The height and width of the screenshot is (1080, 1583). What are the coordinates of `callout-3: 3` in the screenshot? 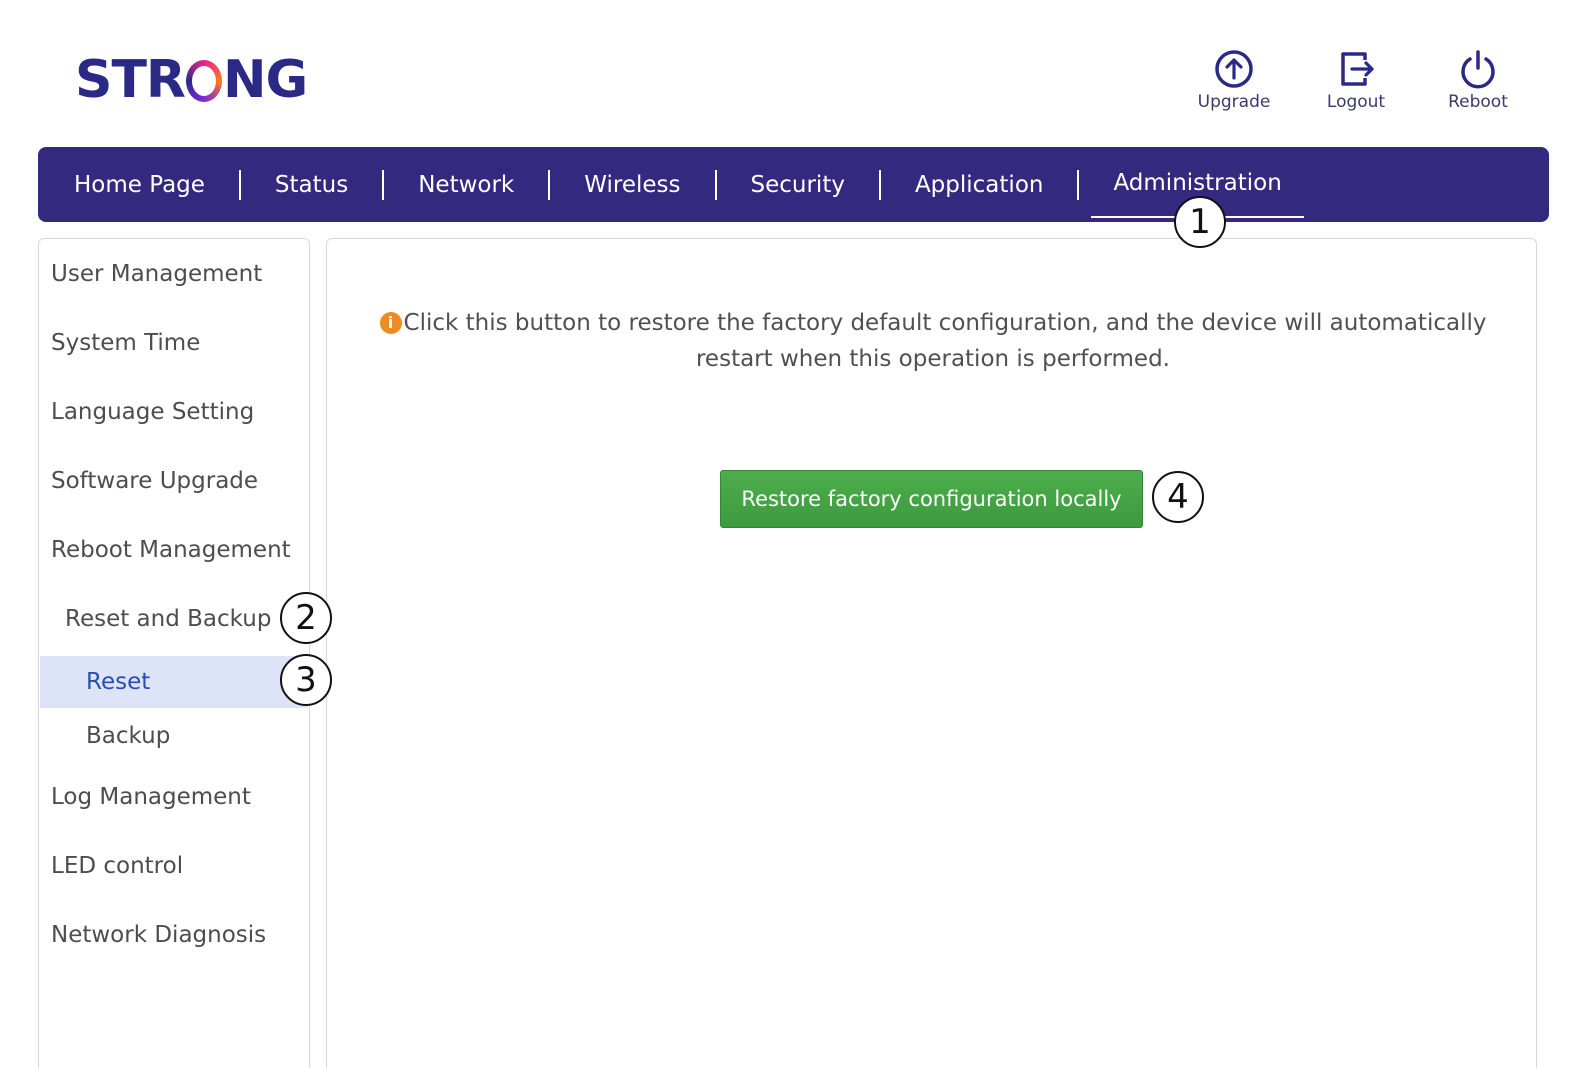 It's located at (306, 680).